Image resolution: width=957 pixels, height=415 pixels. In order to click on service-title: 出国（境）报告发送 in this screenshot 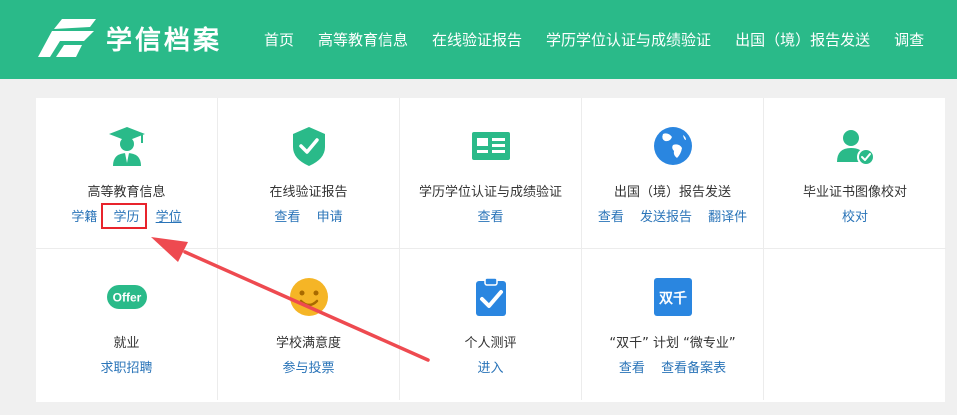, I will do `click(672, 192)`.